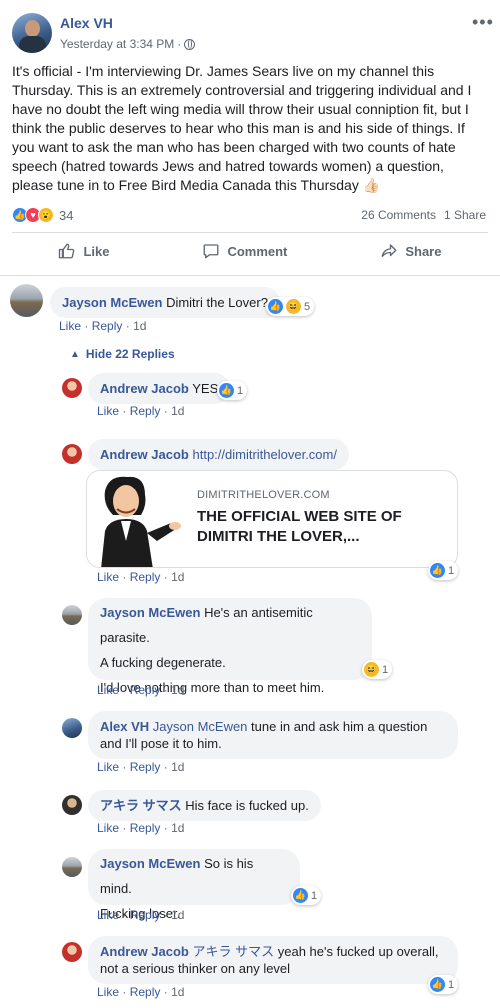 This screenshot has width=500, height=1008. What do you see at coordinates (117, 44) in the screenshot?
I see `post-timestamp: Yesterday at 3:34 PM` at bounding box center [117, 44].